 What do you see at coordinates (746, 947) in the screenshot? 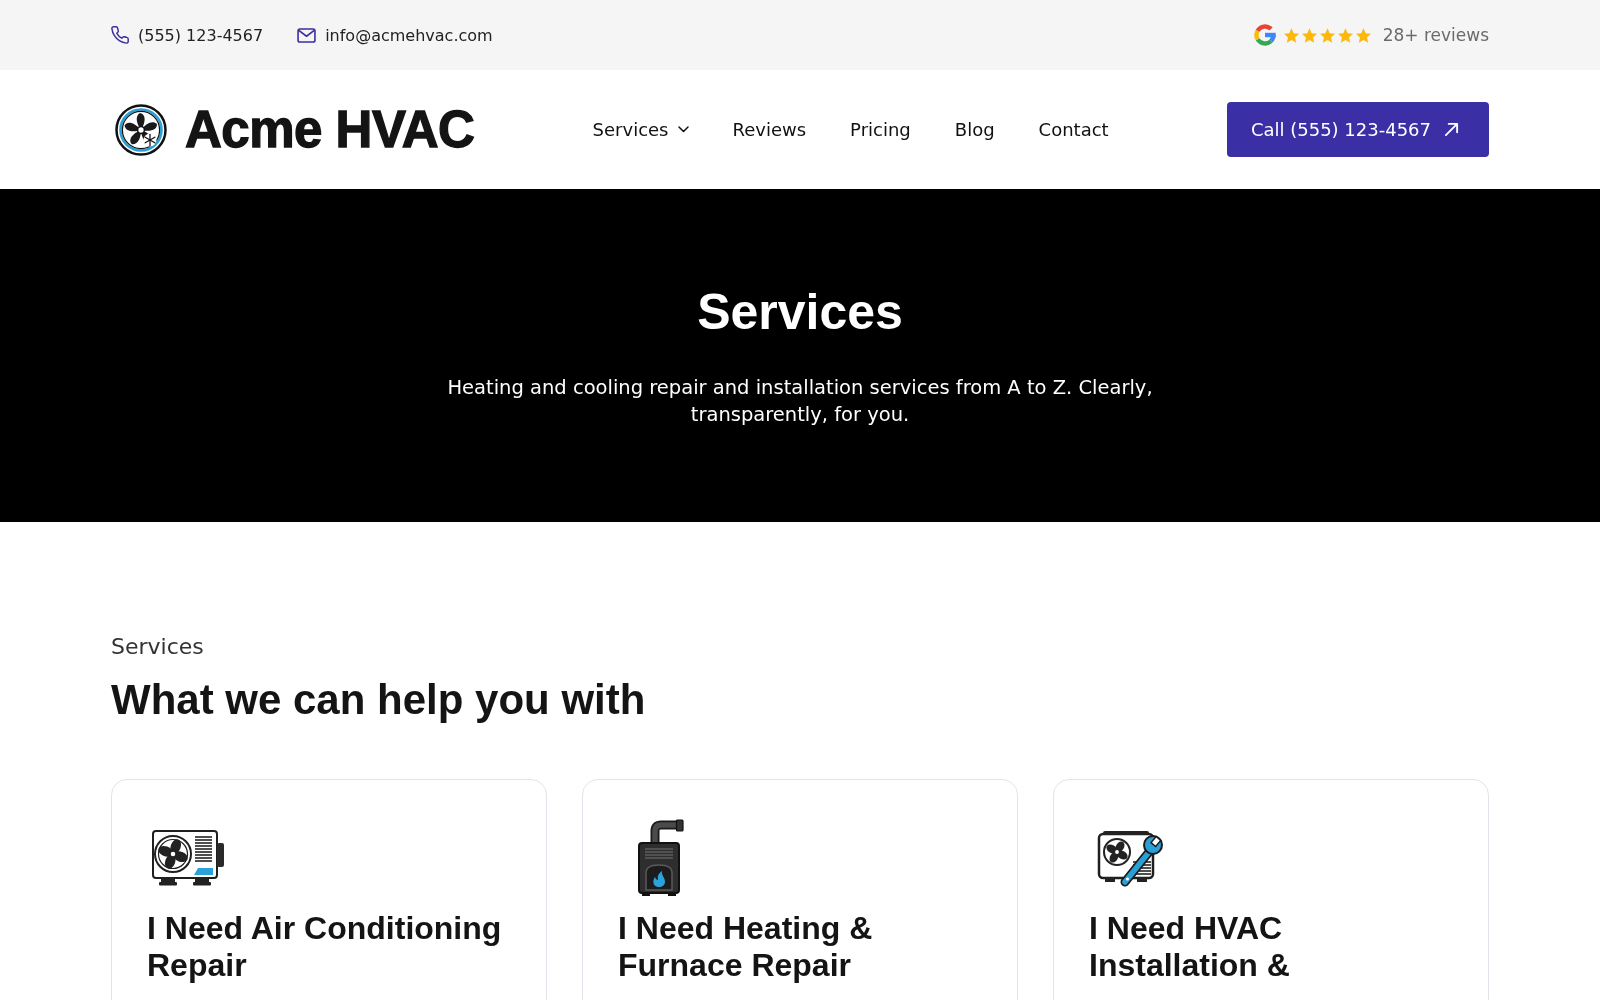
I see `card-title: I Need Heating & Furnace Repair` at bounding box center [746, 947].